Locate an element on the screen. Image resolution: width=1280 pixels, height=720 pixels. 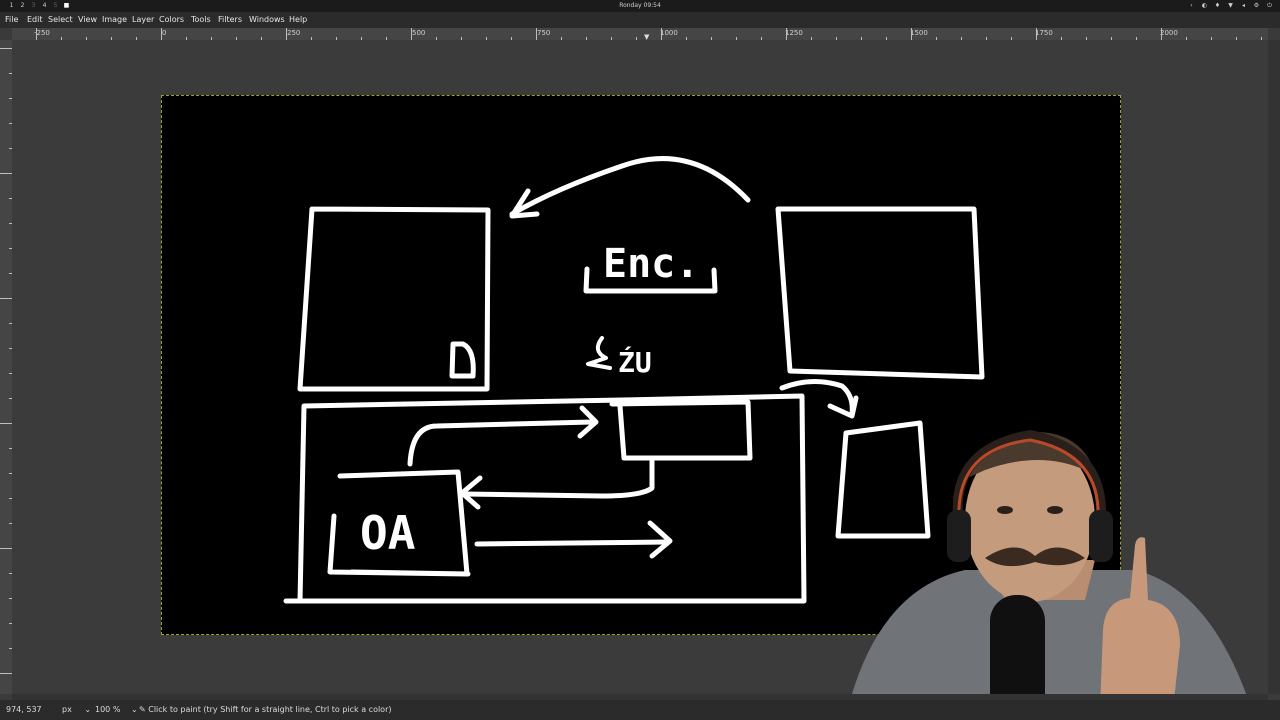
headphone-right-icon is located at coordinates (1101, 536).